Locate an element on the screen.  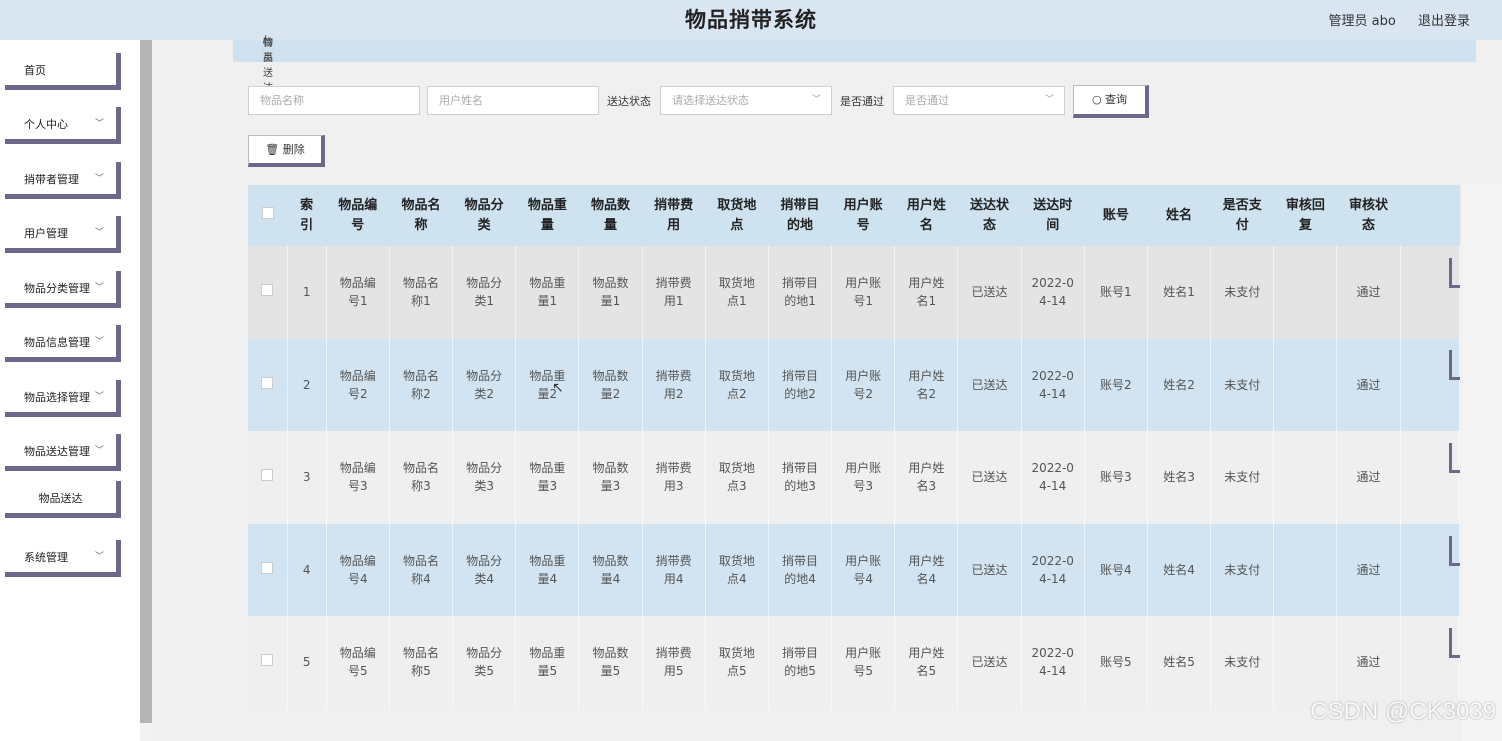
search-button: ○ 查询 is located at coordinates (1111, 101).